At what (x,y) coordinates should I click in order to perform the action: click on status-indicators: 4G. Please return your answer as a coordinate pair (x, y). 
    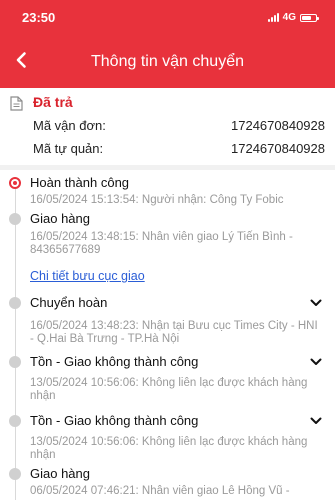
    Looking at the image, I should click on (293, 17).